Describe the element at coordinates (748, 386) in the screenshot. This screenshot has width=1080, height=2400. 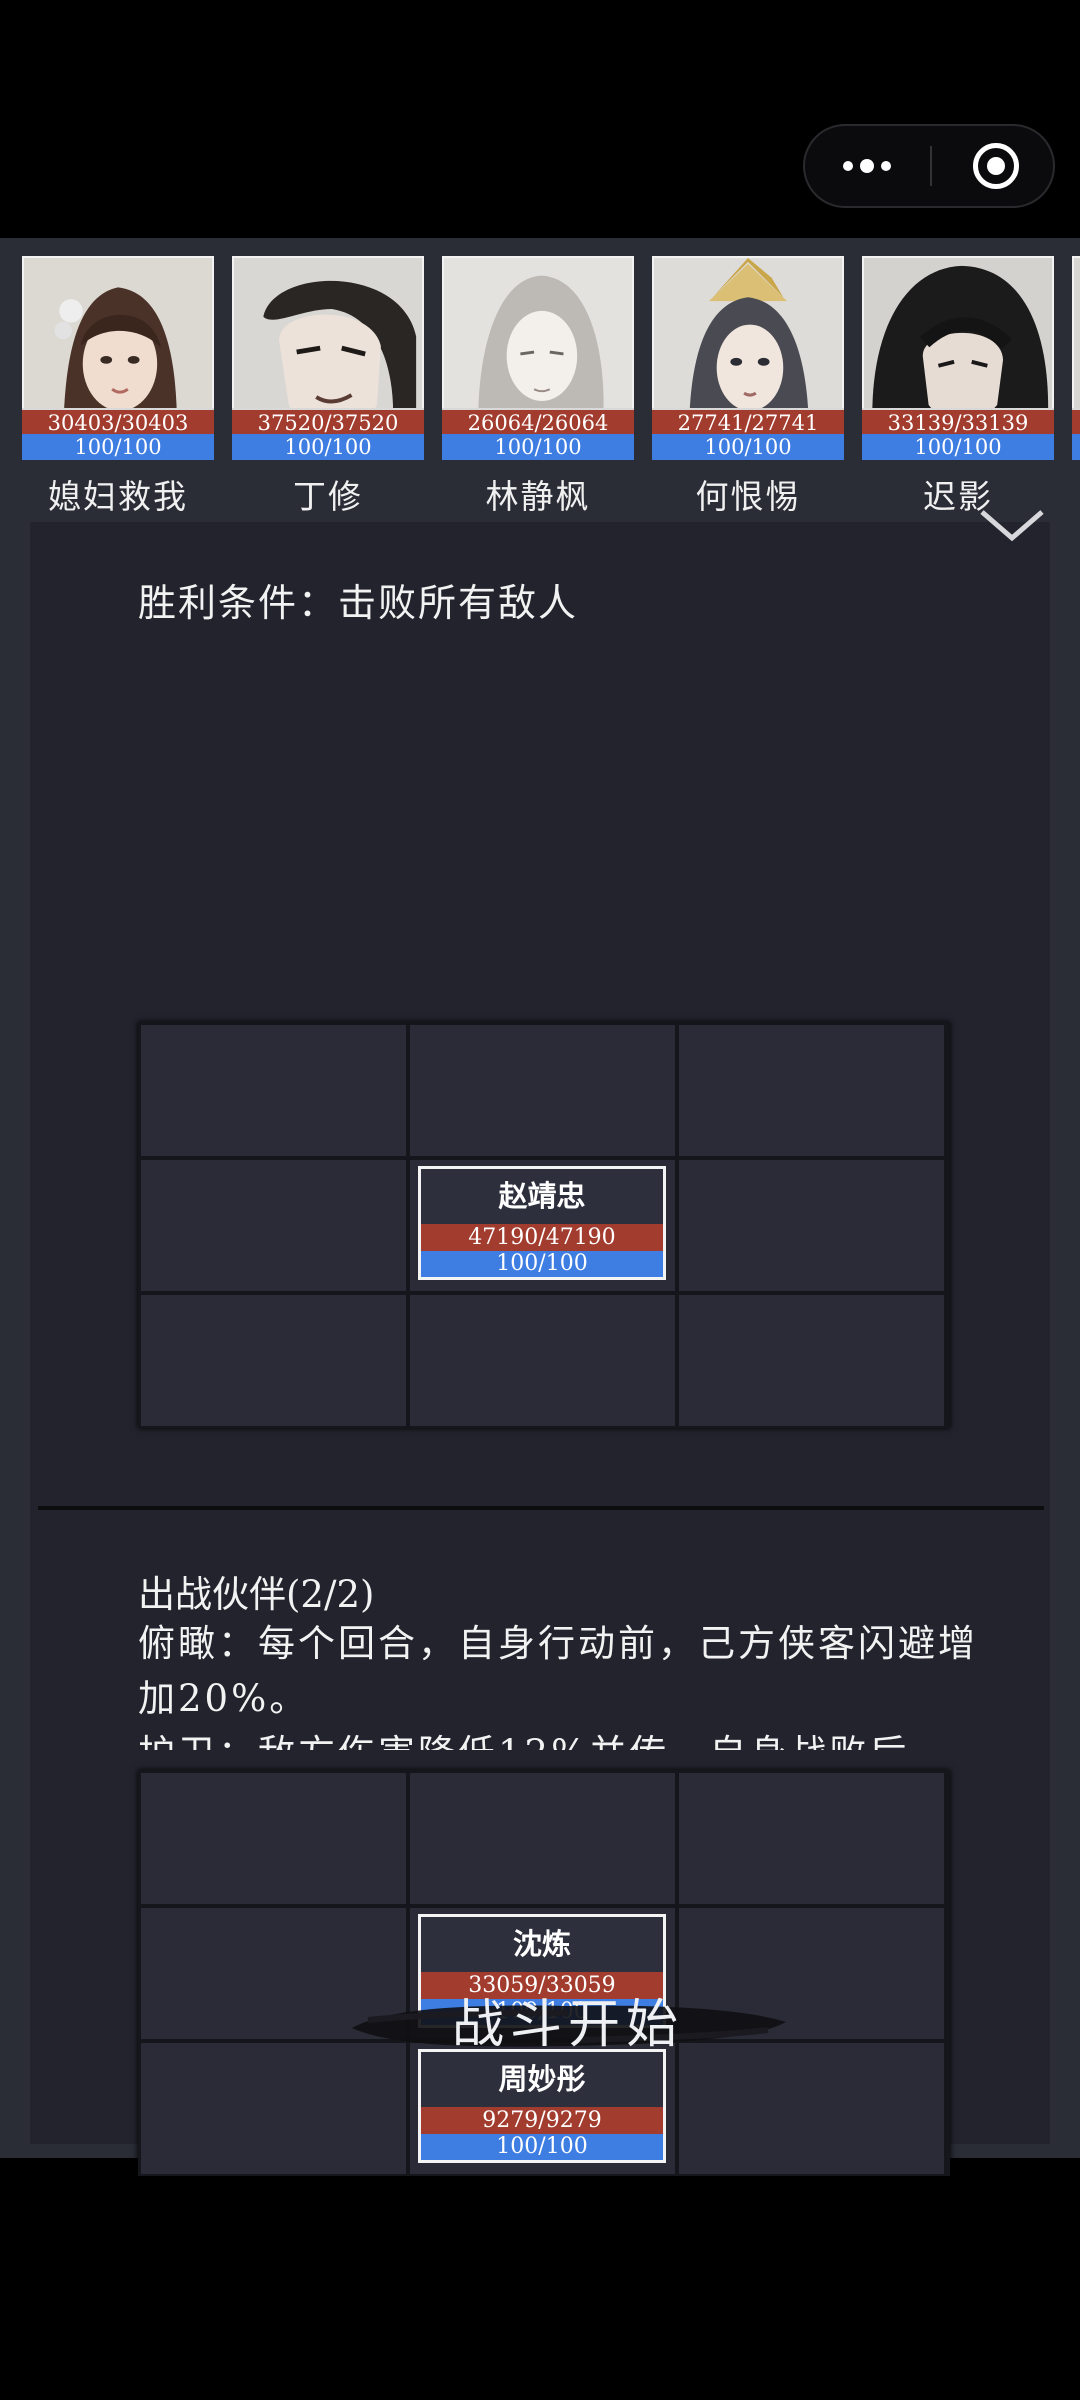
I see `hero-card: 27741/27741 100/100 何恨惕` at that location.